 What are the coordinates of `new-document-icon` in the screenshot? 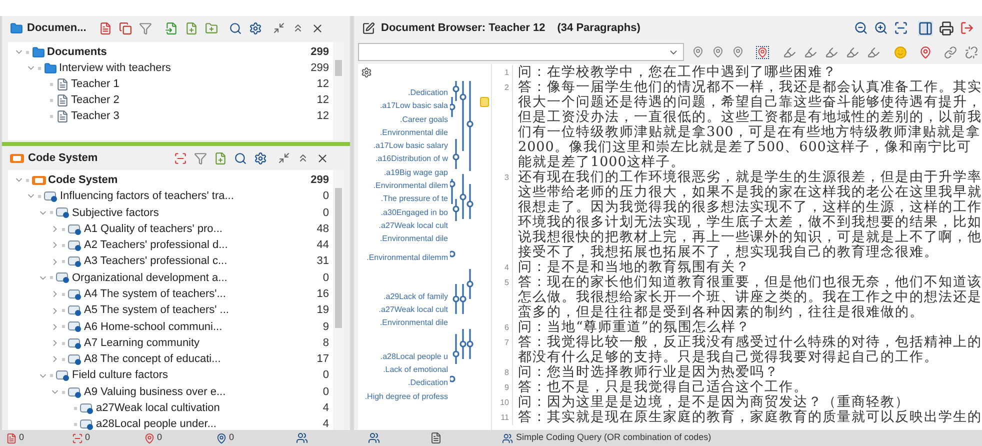 It's located at (191, 28).